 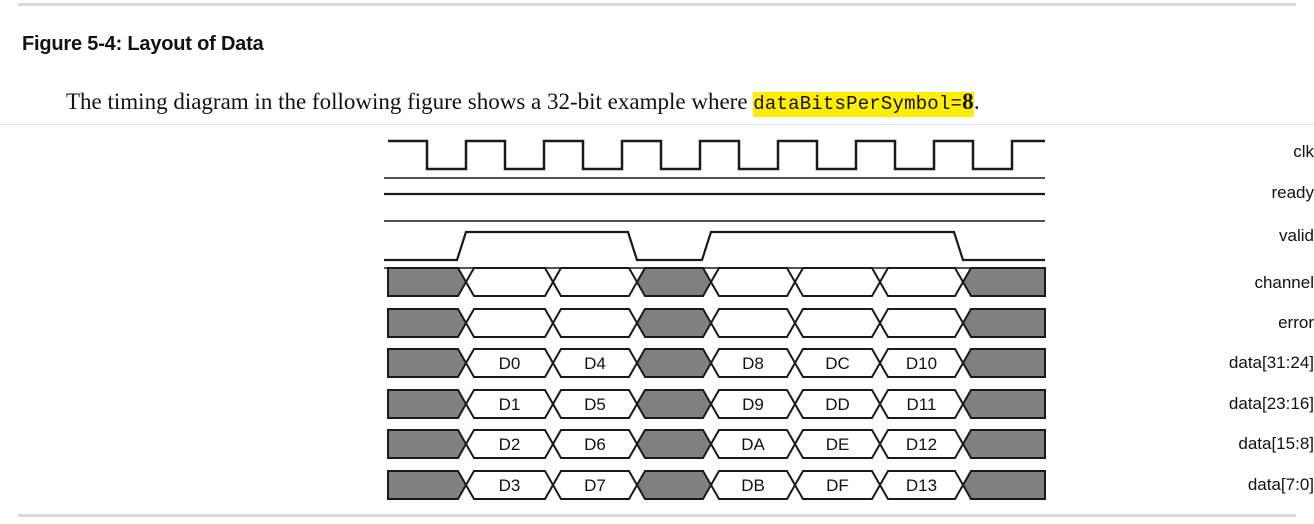 I want to click on bus-value-data_7_0-1: D3, so click(x=510, y=485).